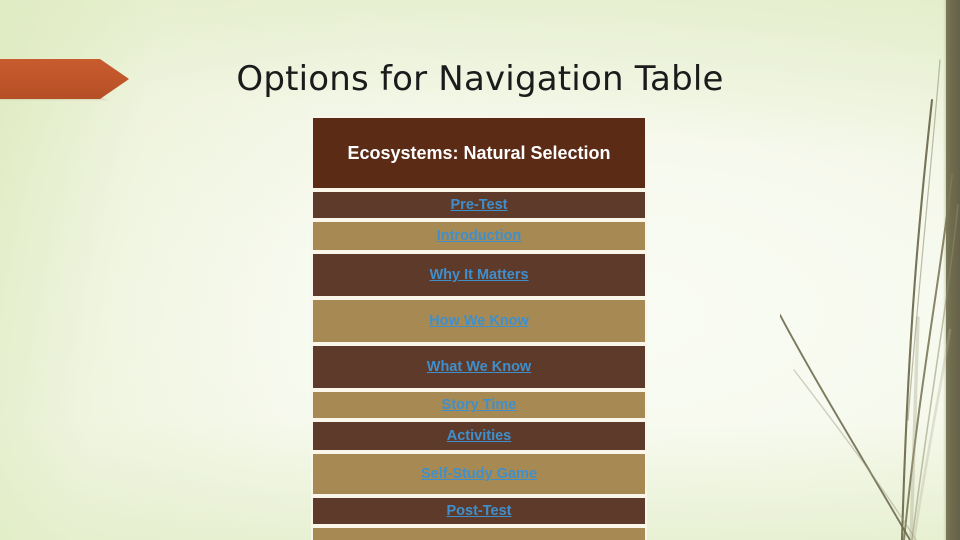 The height and width of the screenshot is (540, 960). I want to click on table-cell: Post-Test, so click(479, 511).